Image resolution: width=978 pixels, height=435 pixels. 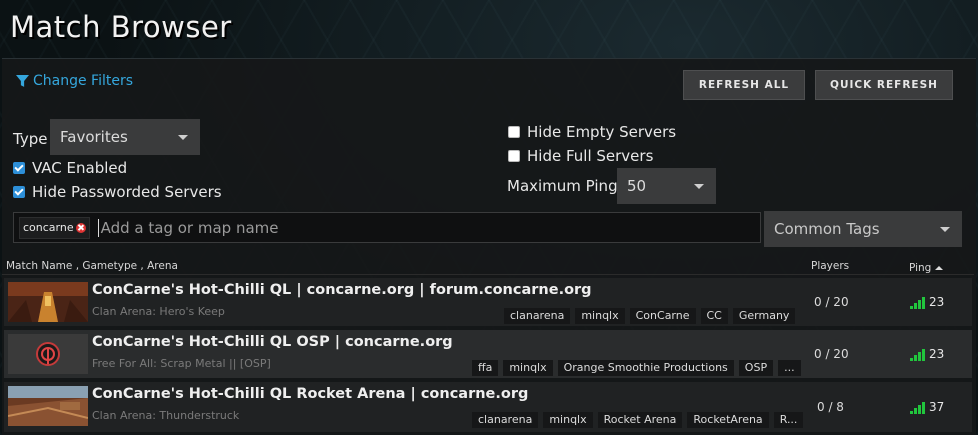 What do you see at coordinates (485, 368) in the screenshot?
I see `server-tag: ffa` at bounding box center [485, 368].